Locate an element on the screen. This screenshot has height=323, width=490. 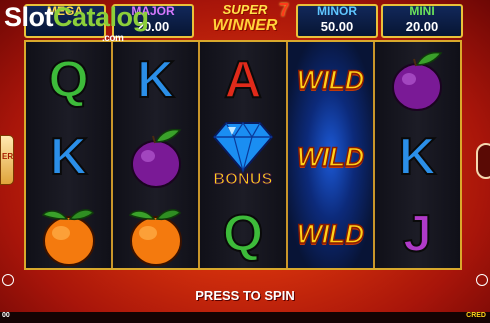
watermark-catalog: Catalog is located at coordinates (101, 17).